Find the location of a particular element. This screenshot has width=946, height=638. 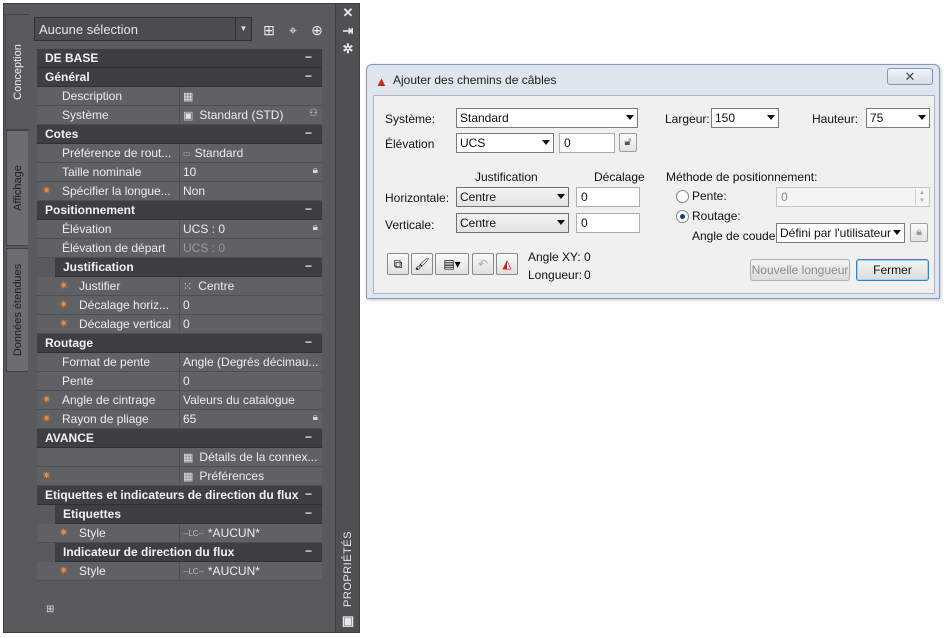

prop-style-indicateur: ✷ Style --LC-- *AUCUN* is located at coordinates (179, 571).